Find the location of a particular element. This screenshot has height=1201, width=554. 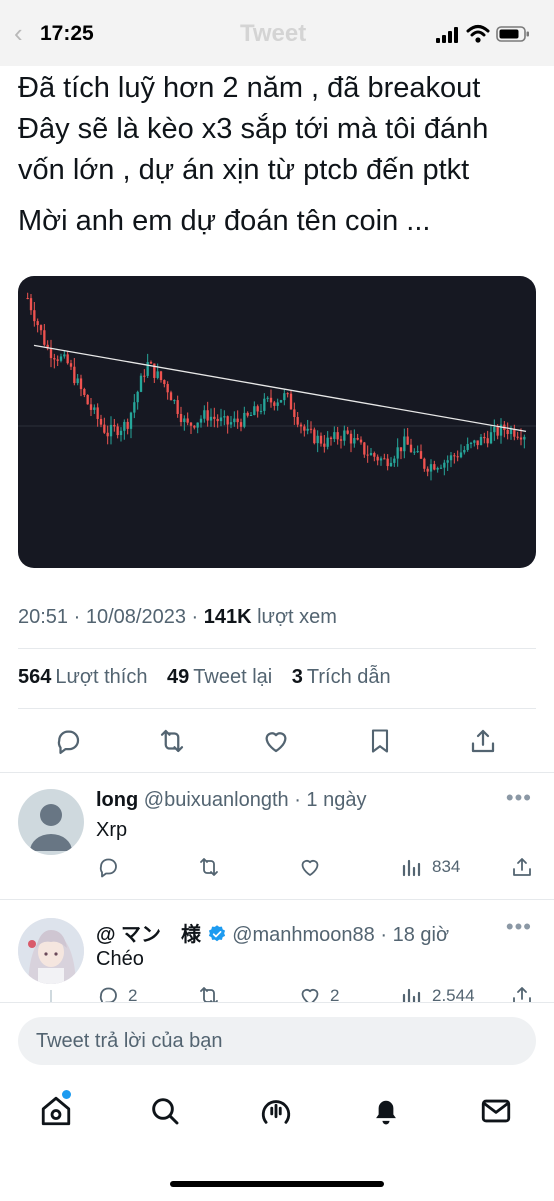

heart-icon is located at coordinates (276, 742).